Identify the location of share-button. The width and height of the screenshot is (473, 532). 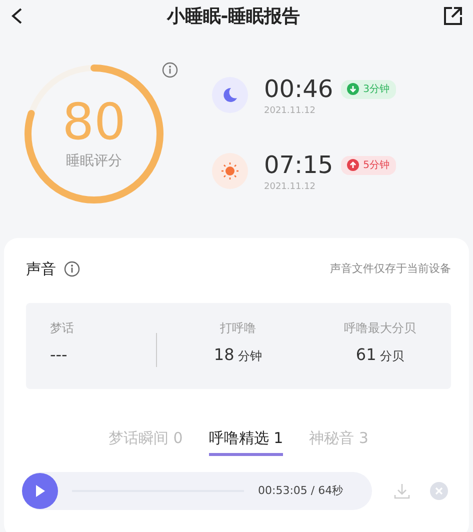
(452, 16).